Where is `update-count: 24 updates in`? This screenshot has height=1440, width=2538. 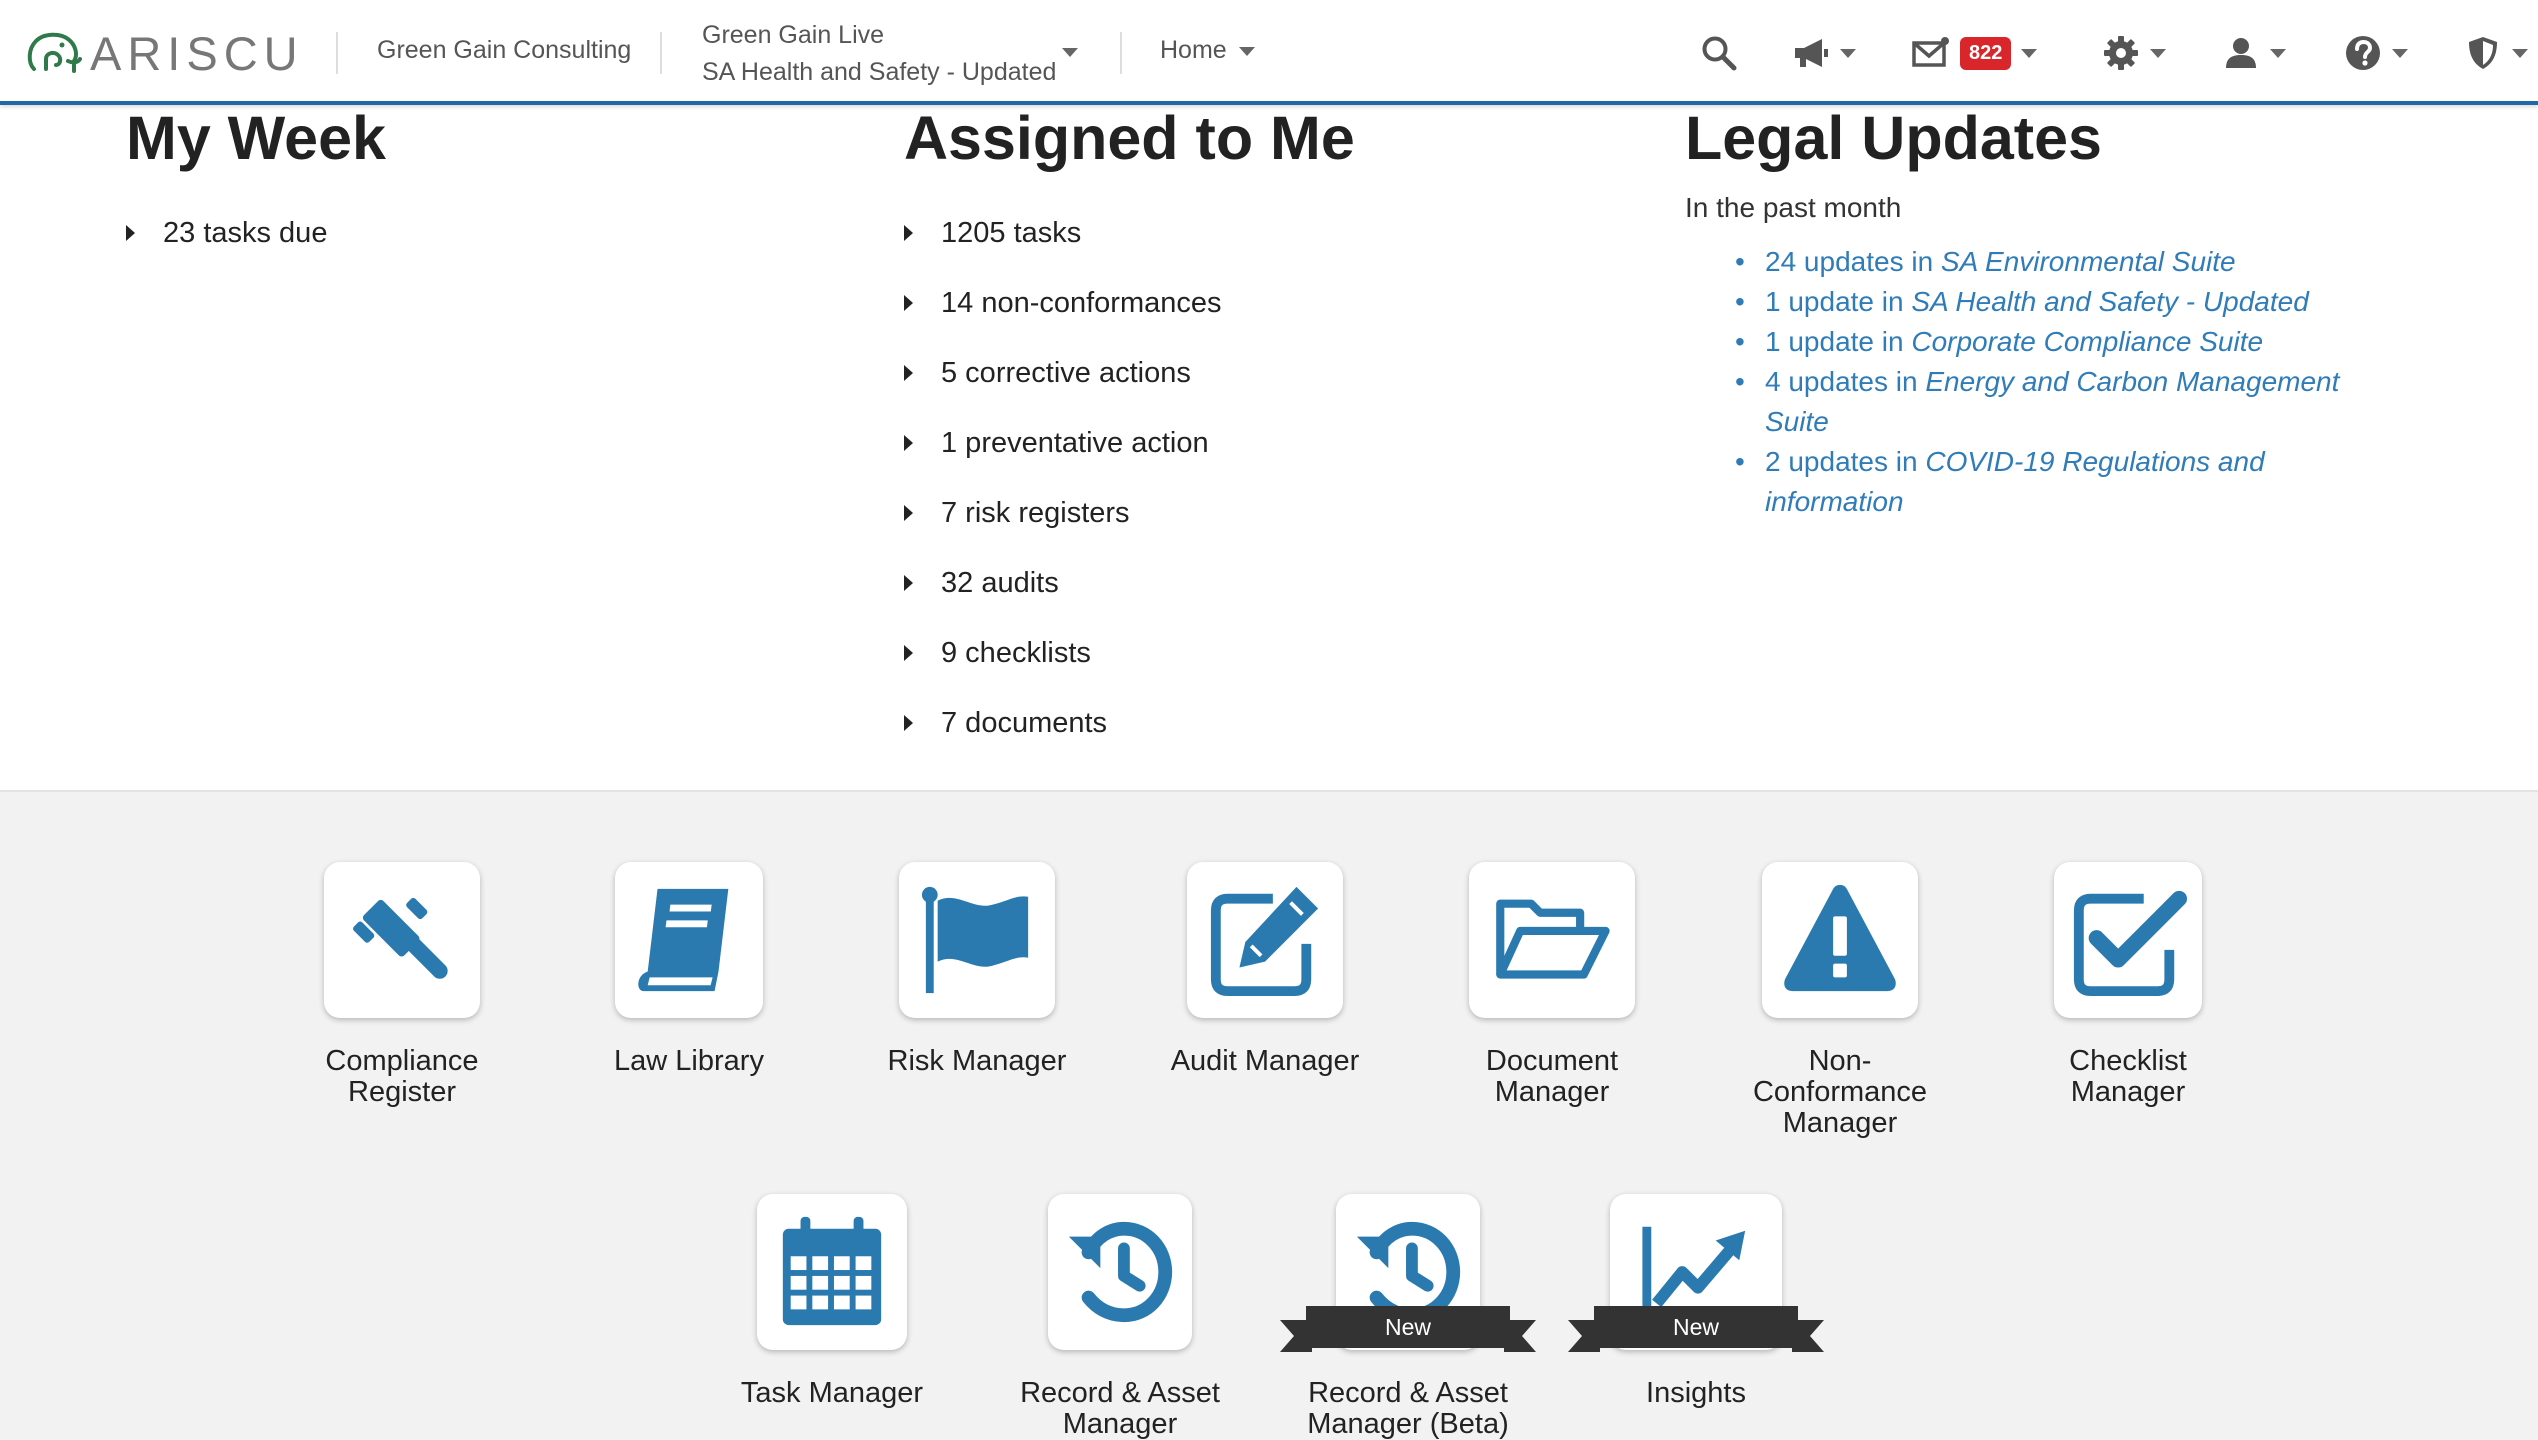 update-count: 24 updates in is located at coordinates (1853, 261).